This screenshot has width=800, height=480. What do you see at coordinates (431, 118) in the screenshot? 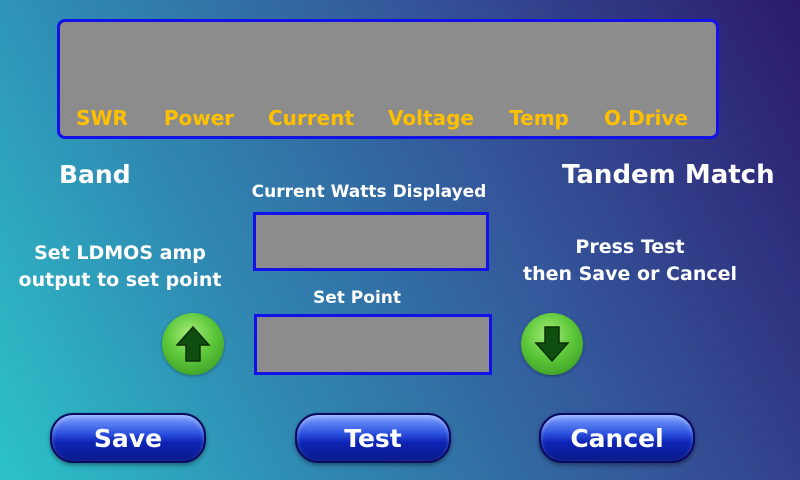
I see `meter-label-voltage: Voltage` at bounding box center [431, 118].